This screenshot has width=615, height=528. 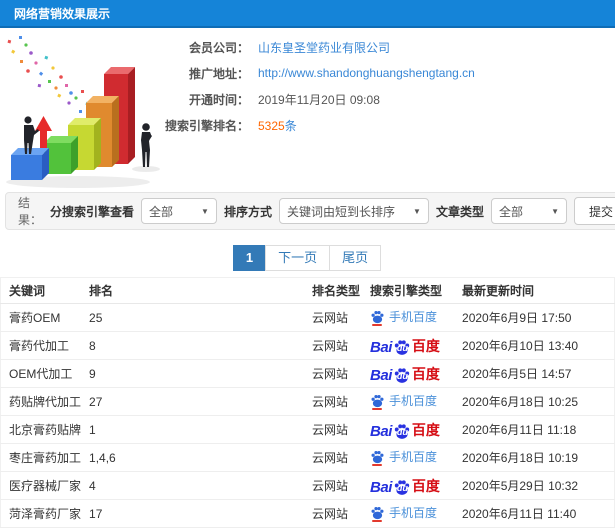 I want to click on table-row: 膏药代加工 8 云网站 Bai du 百度 2020年6月10日 13:40, so click(x=307, y=345).